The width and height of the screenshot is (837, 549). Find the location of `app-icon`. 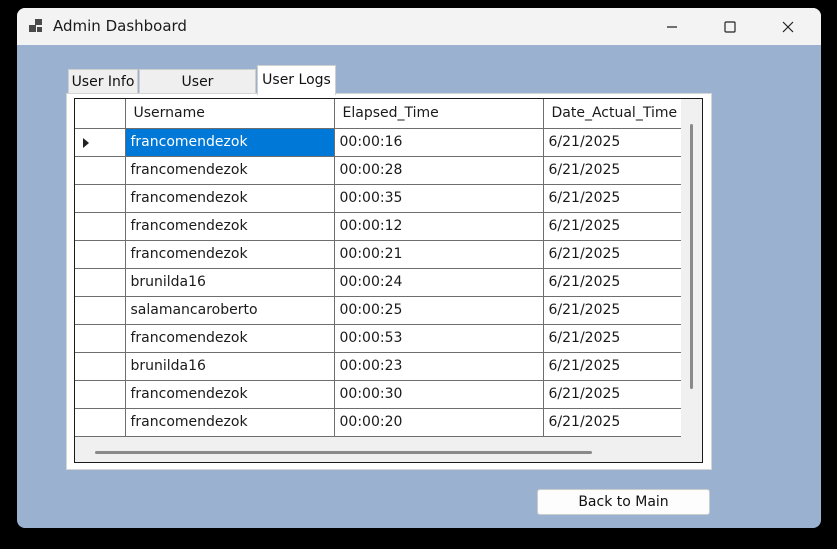

app-icon is located at coordinates (35, 25).